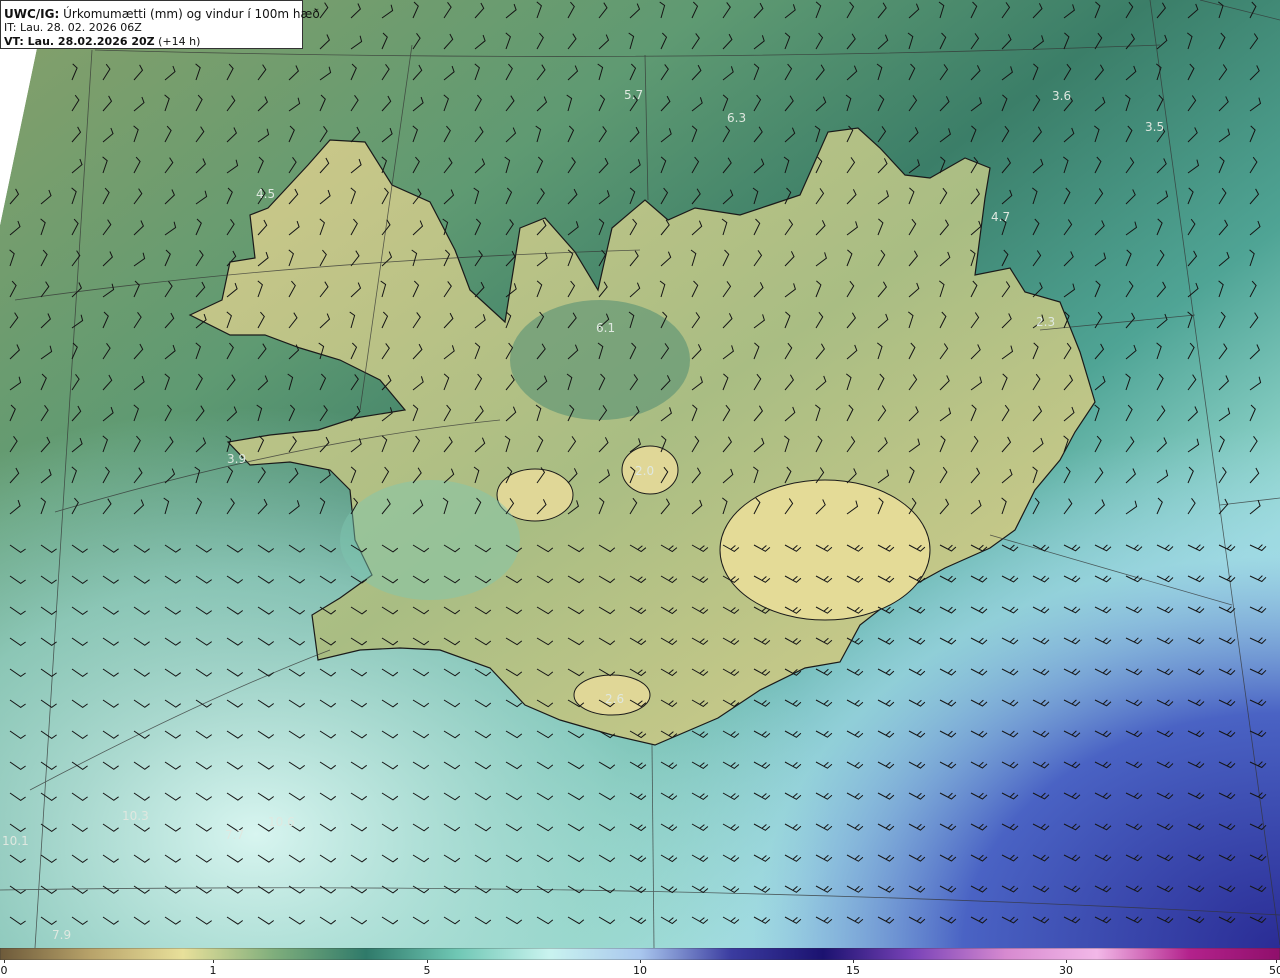 The height and width of the screenshot is (978, 1280). Describe the element at coordinates (430, 540) in the screenshot. I see `southwest-lowland` at that location.